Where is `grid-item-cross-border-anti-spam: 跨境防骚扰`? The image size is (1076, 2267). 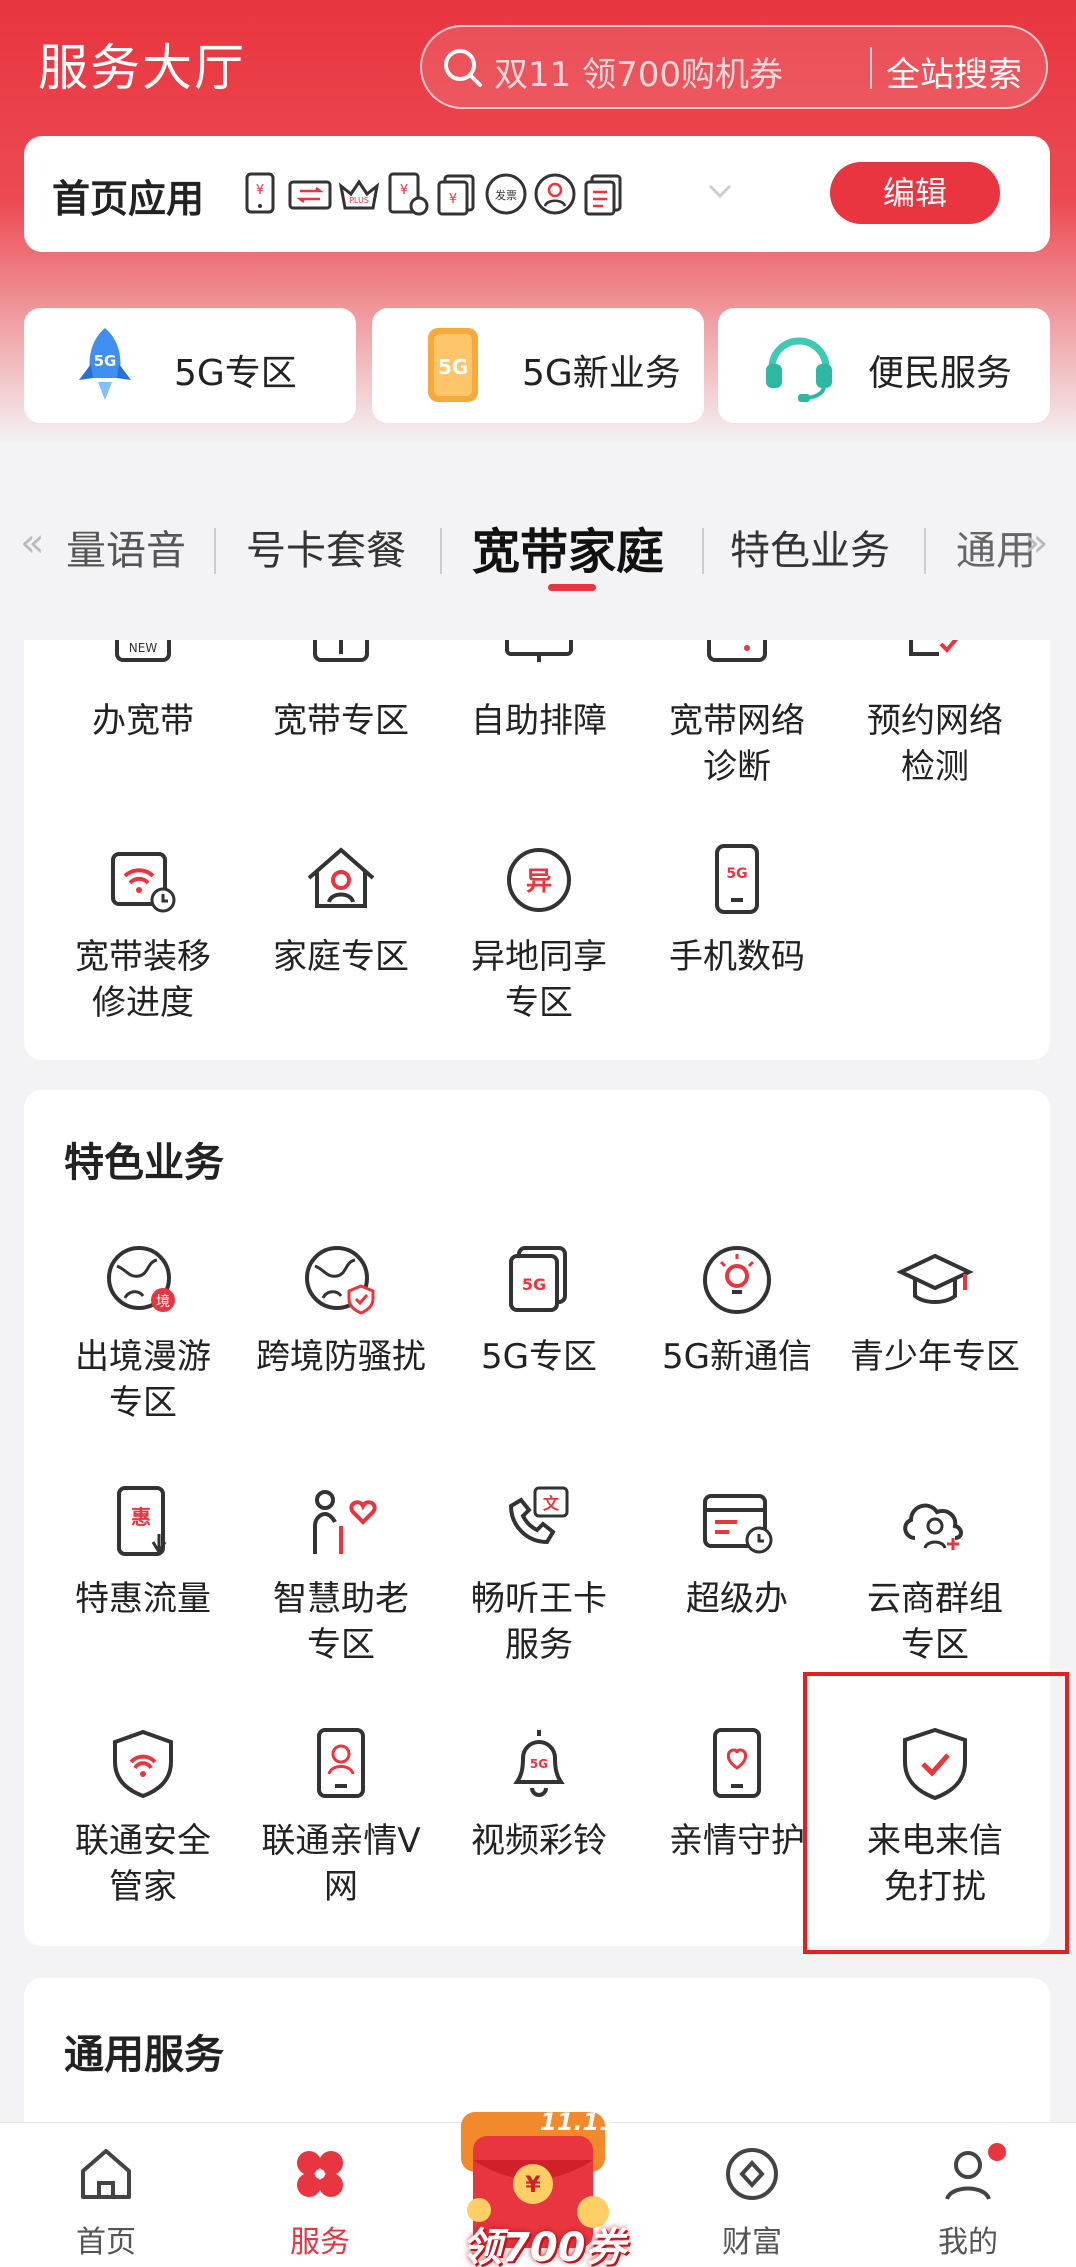 grid-item-cross-border-anti-spam: 跨境防骚扰 is located at coordinates (341, 1310).